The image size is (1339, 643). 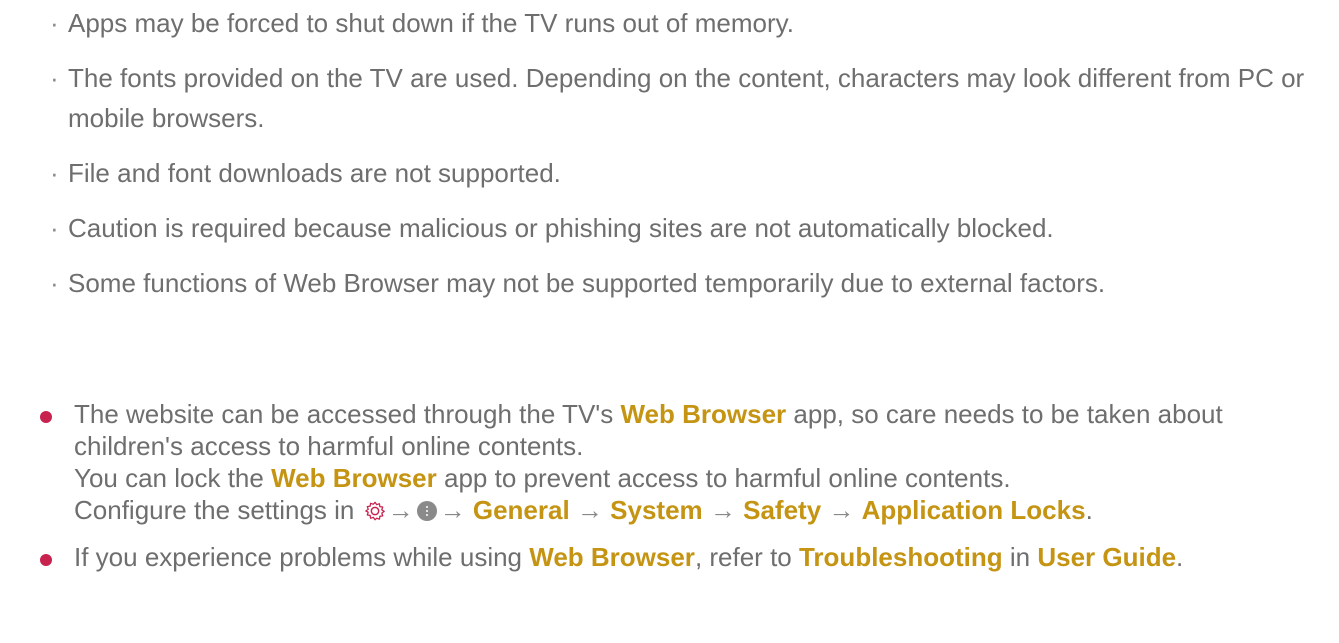 What do you see at coordinates (302, 557) in the screenshot?
I see `text: If you experience problems while using` at bounding box center [302, 557].